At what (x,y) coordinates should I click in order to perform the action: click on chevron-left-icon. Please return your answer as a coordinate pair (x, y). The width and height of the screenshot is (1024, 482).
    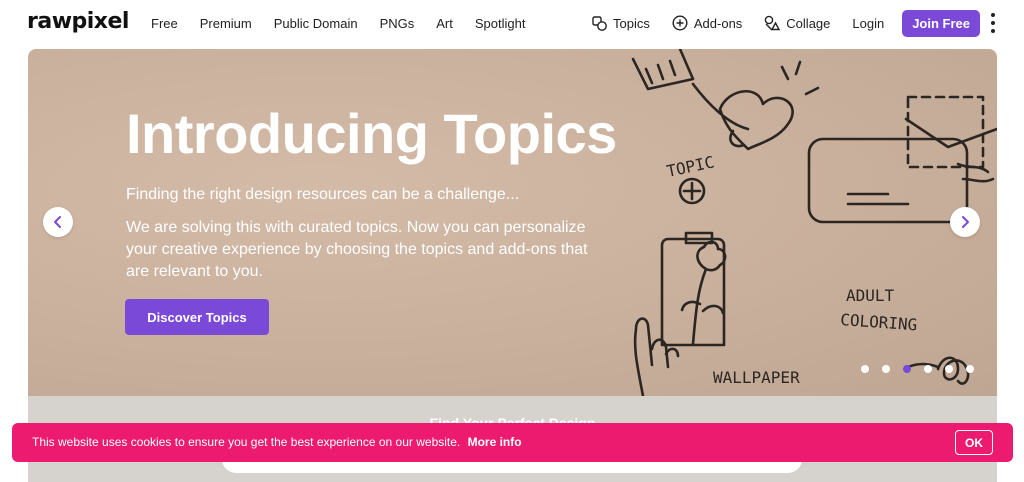
    Looking at the image, I should click on (57, 222).